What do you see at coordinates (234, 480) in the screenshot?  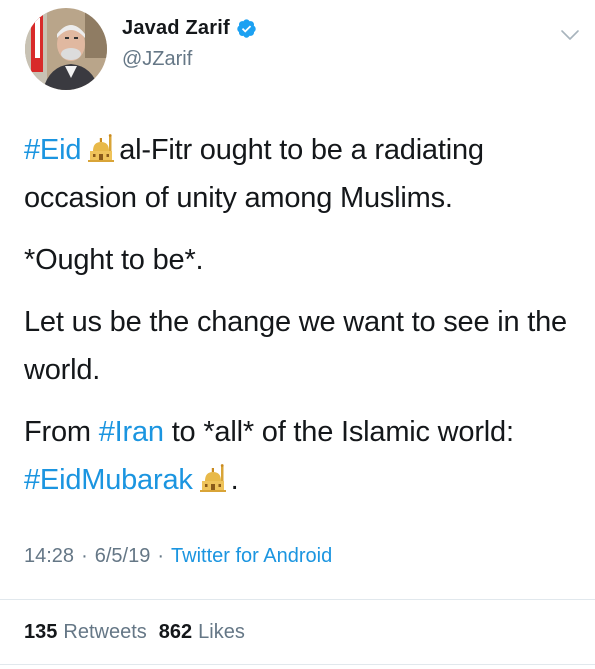 I see `tweet-text-segment: .` at bounding box center [234, 480].